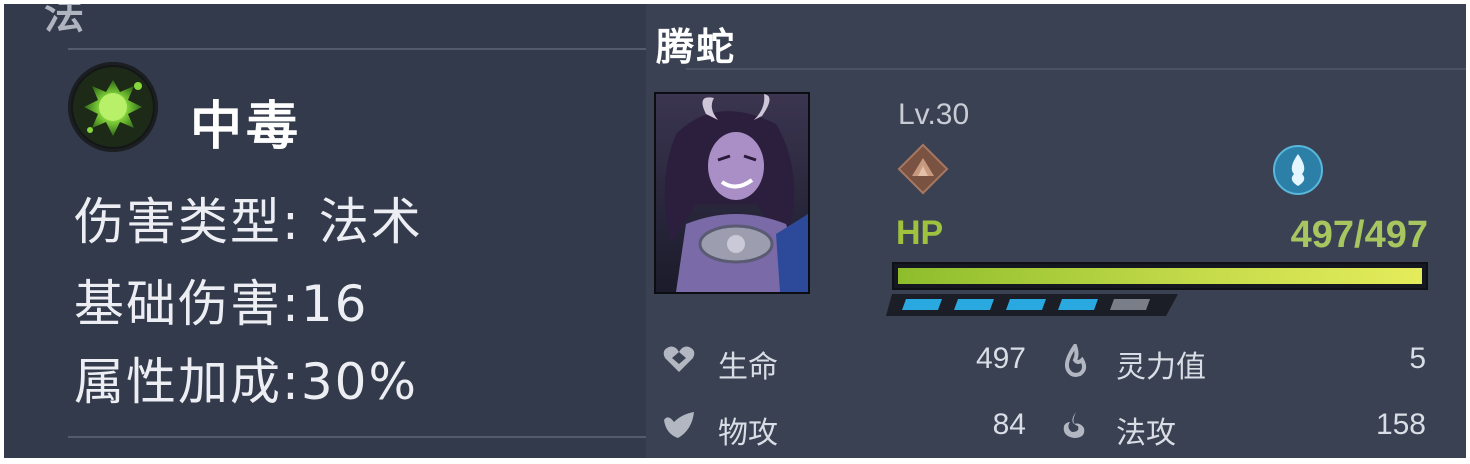 Image resolution: width=1470 pixels, height=464 pixels. What do you see at coordinates (246, 127) in the screenshot?
I see `skill-name: 中毒` at bounding box center [246, 127].